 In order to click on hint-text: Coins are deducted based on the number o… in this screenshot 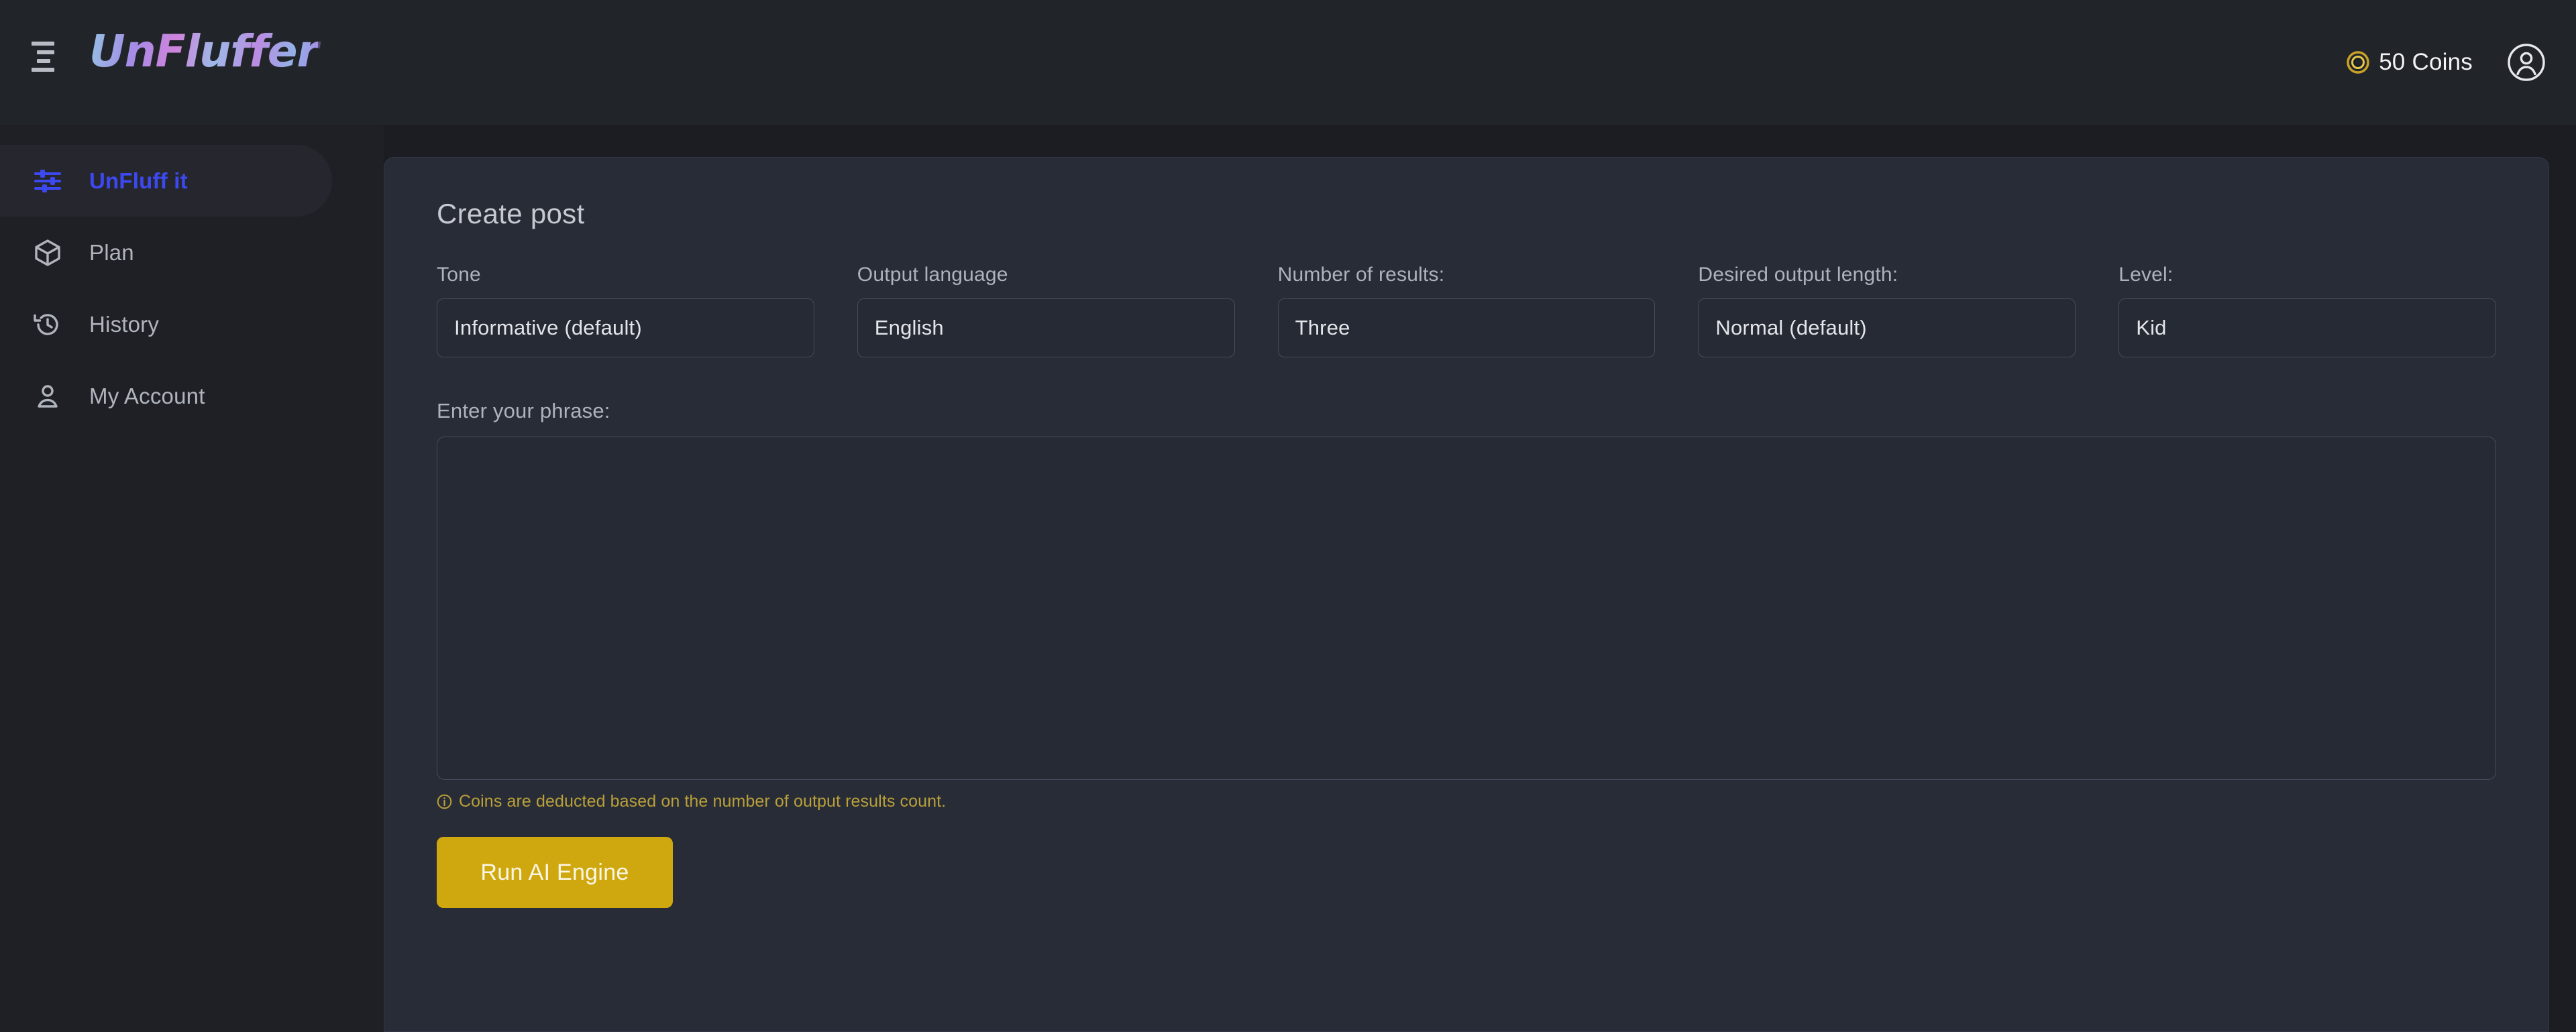, I will do `click(703, 801)`.